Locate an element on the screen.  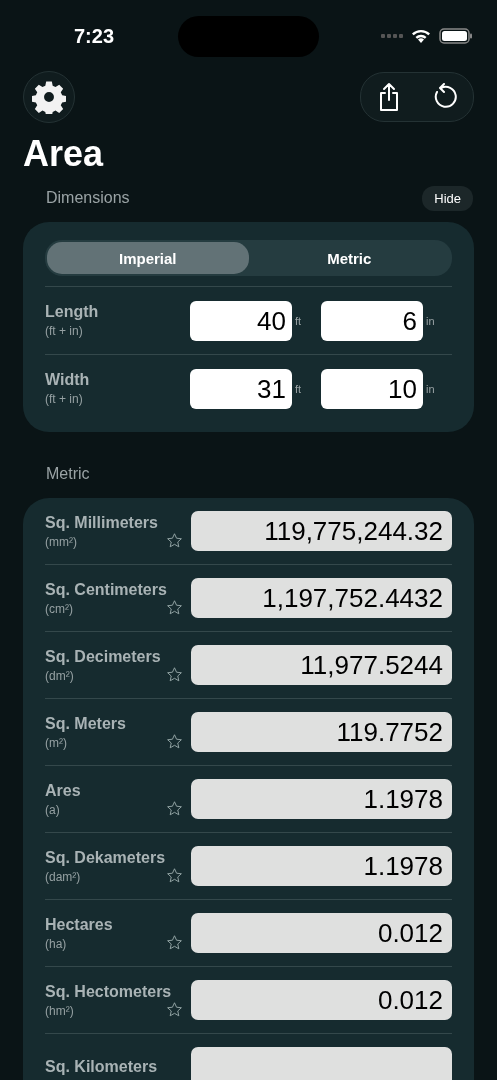
result-field: 119.7752 is located at coordinates (321, 732).